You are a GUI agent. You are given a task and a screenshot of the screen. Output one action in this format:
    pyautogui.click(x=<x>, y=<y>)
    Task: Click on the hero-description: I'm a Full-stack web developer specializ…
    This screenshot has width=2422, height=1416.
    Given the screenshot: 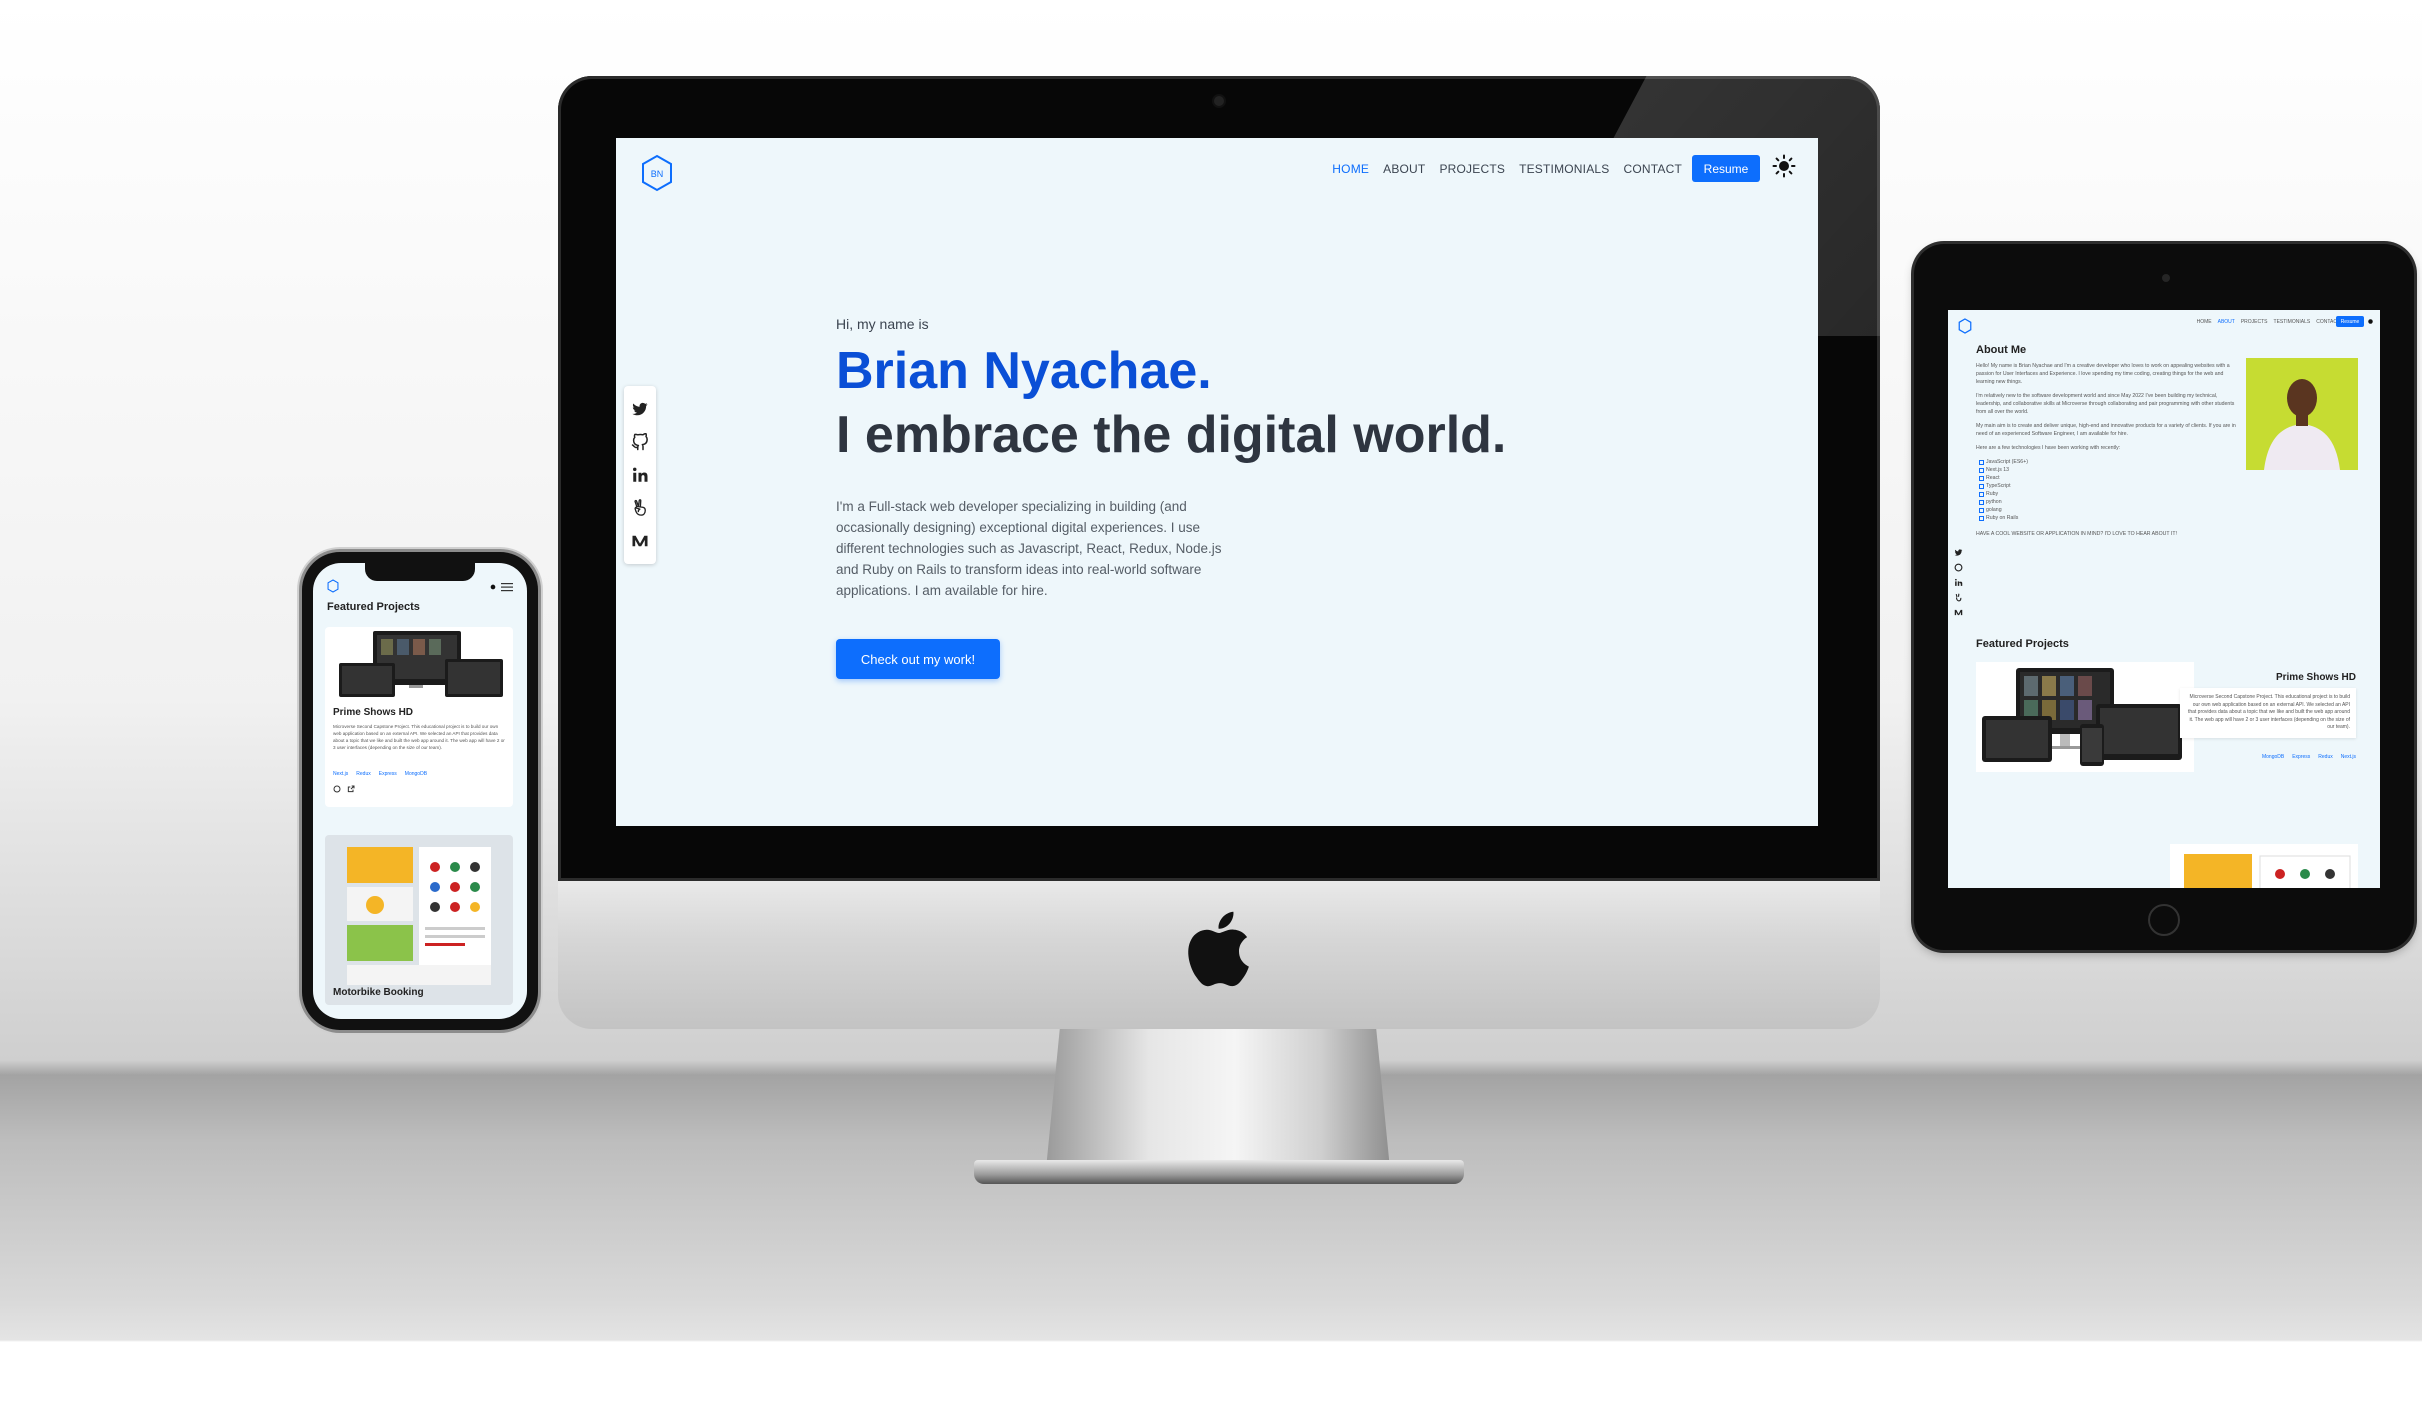 What is the action you would take?
    pyautogui.click(x=1029, y=548)
    